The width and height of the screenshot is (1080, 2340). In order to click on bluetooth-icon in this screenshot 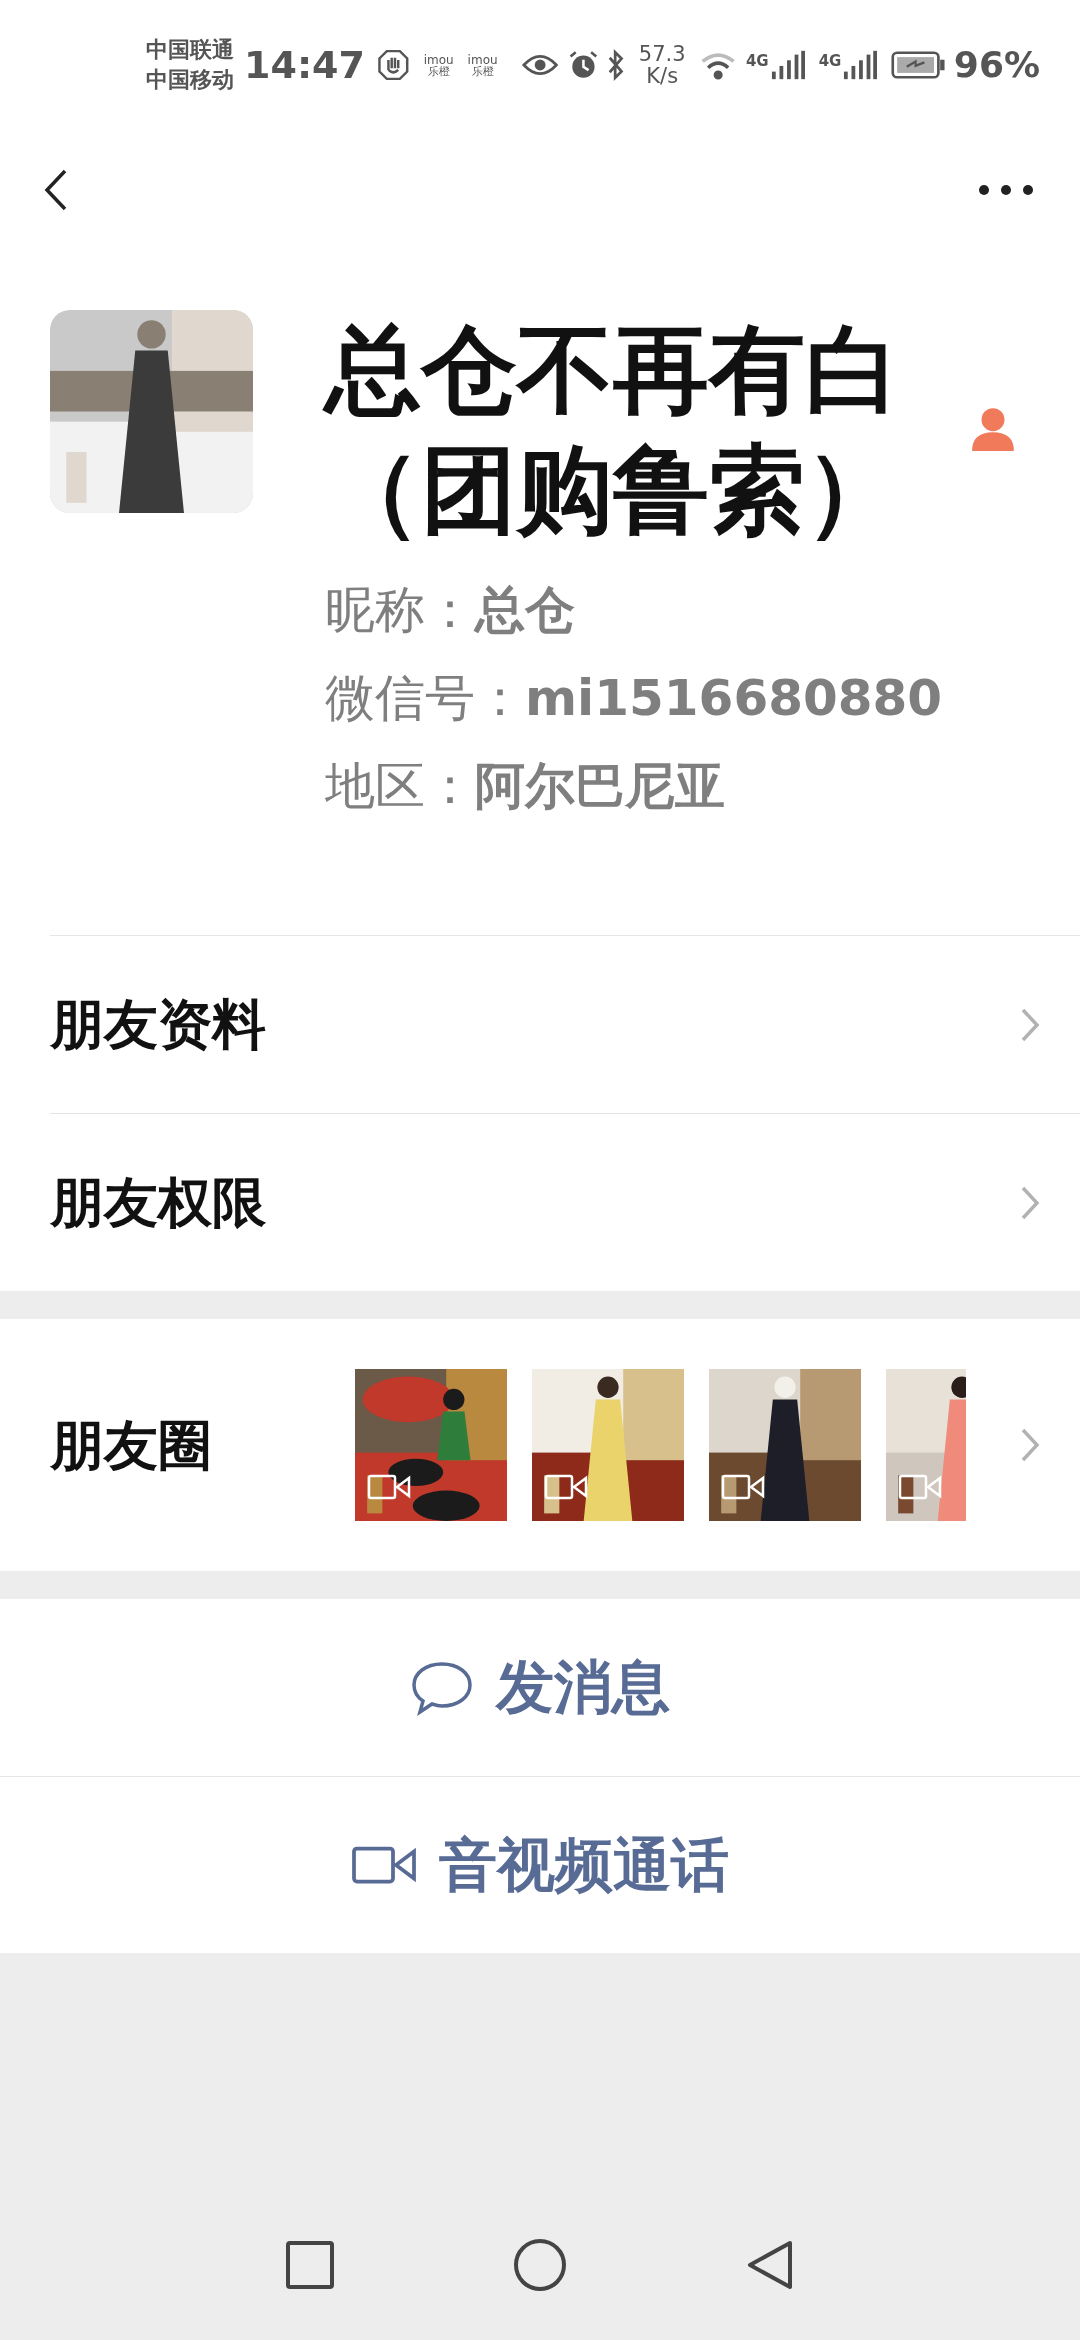, I will do `click(615, 65)`.